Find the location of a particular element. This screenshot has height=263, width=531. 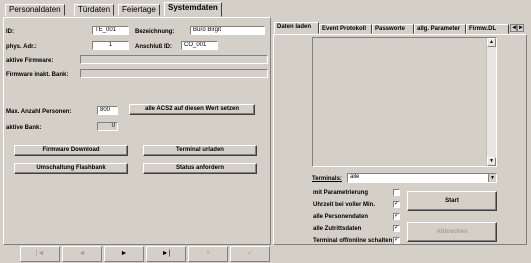

terminals-label: Terminals: is located at coordinates (327, 179).